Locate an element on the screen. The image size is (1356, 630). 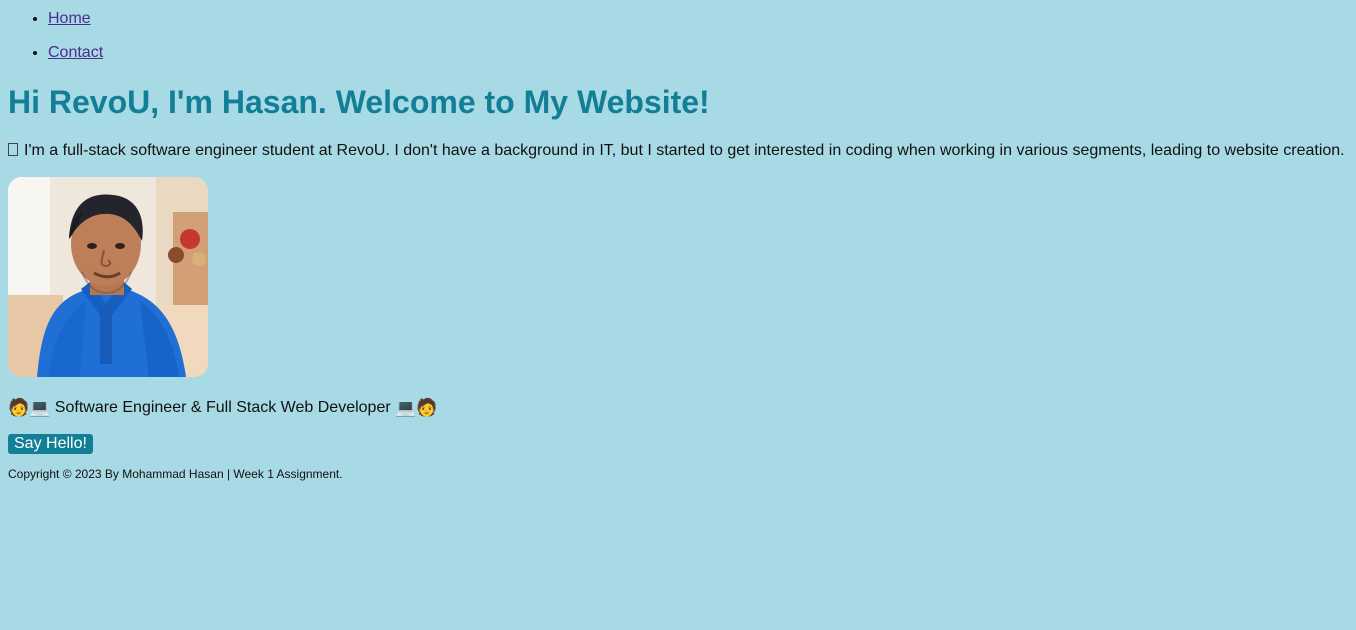
profile-photo-illustration is located at coordinates (108, 277).